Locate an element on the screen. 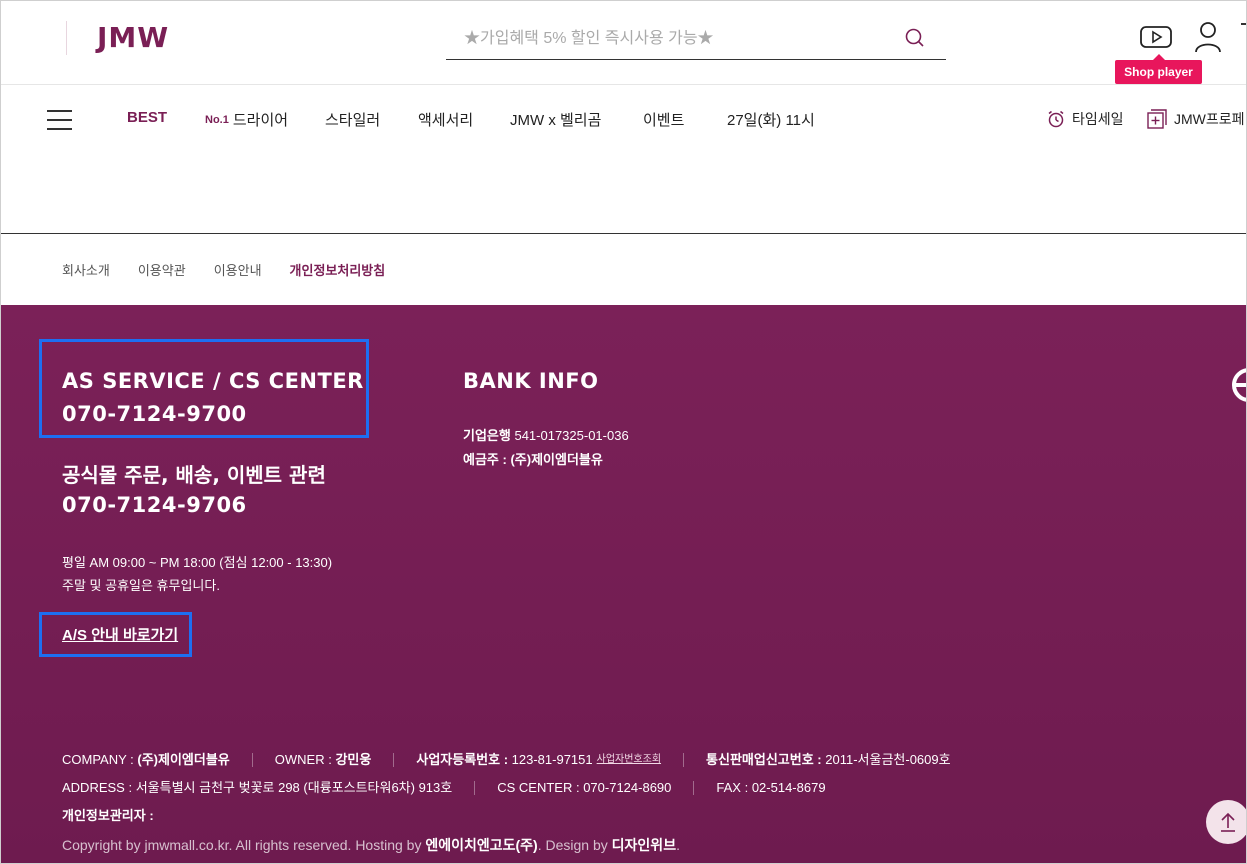 This screenshot has height=864, width=1247. site-header: JMW Shop player is located at coordinates (623, 43).